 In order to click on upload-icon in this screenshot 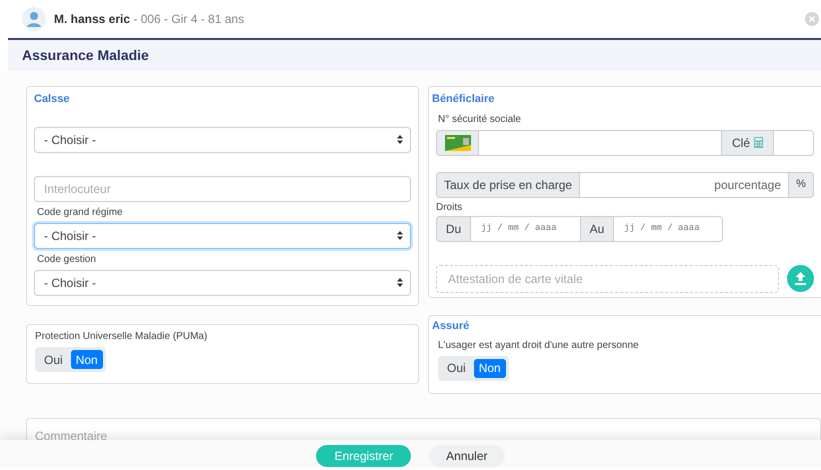, I will do `click(800, 278)`.